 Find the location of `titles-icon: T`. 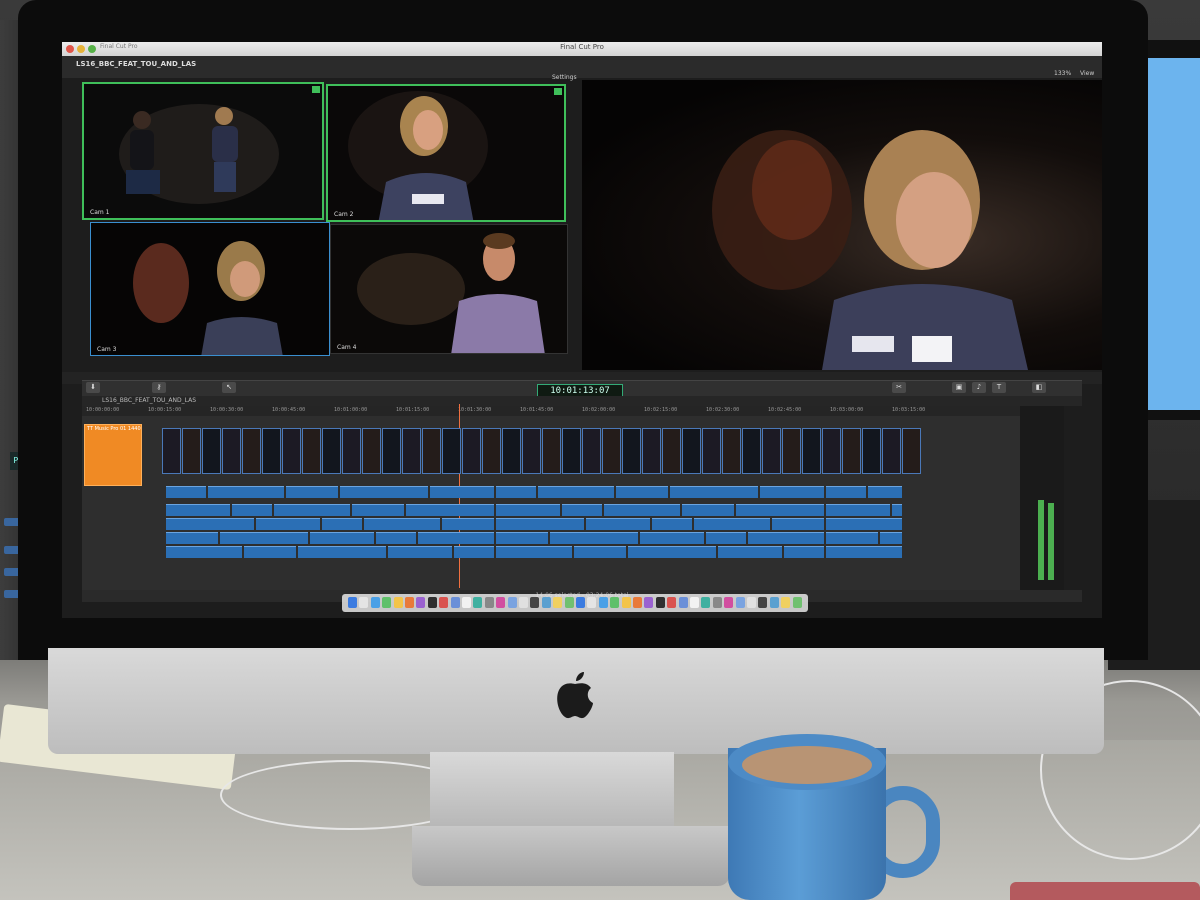

titles-icon: T is located at coordinates (999, 387).